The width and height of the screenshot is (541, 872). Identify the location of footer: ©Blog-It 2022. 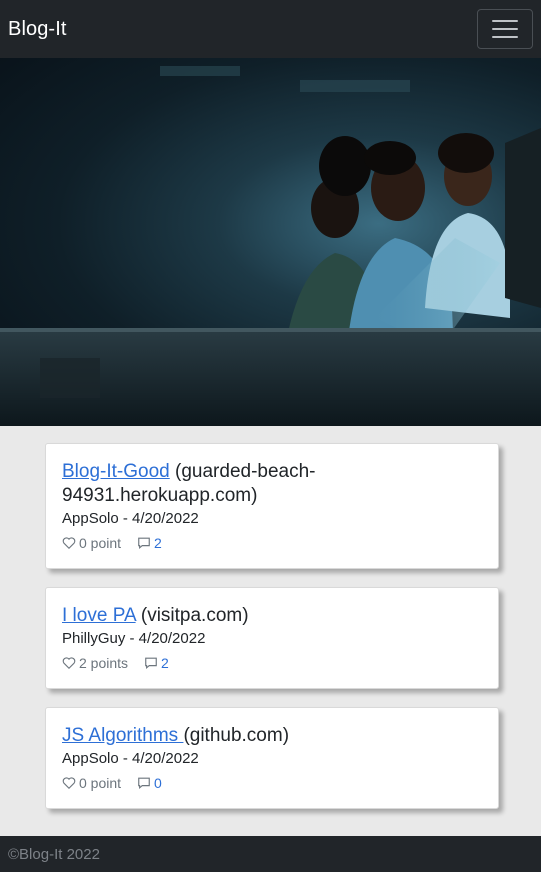
(270, 854).